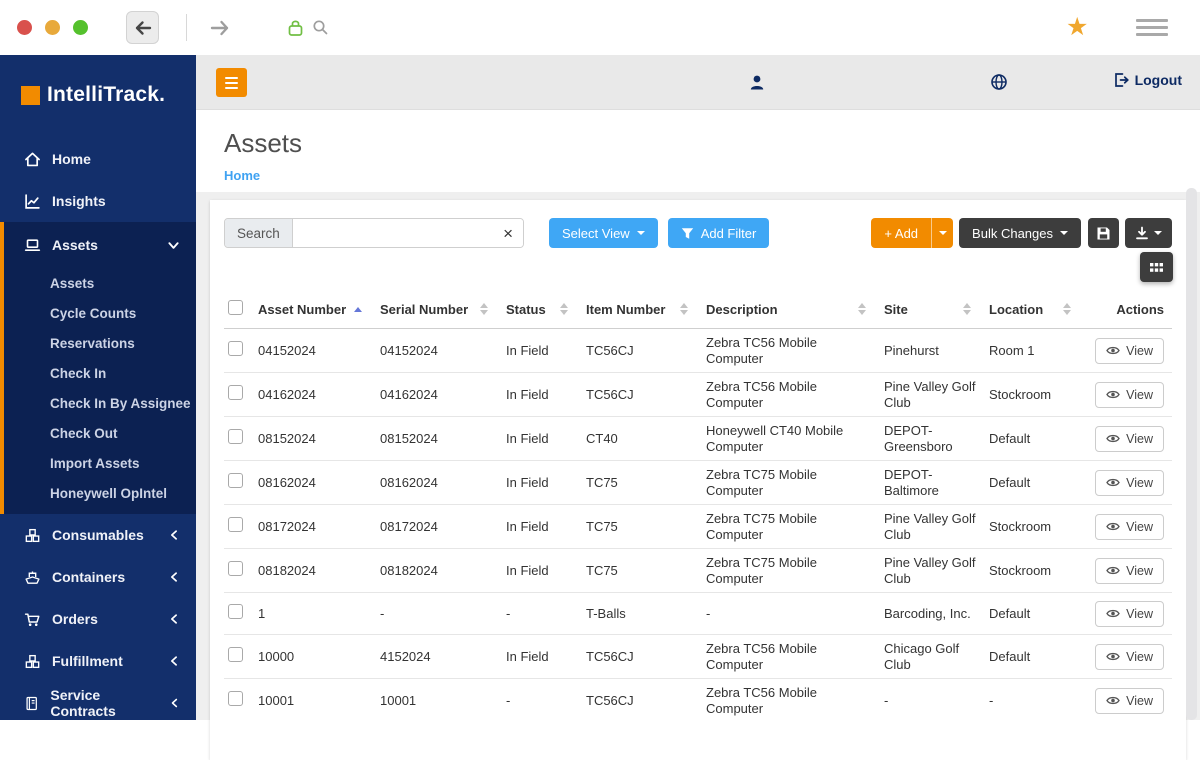  I want to click on status-cell: In Field, so click(542, 438).